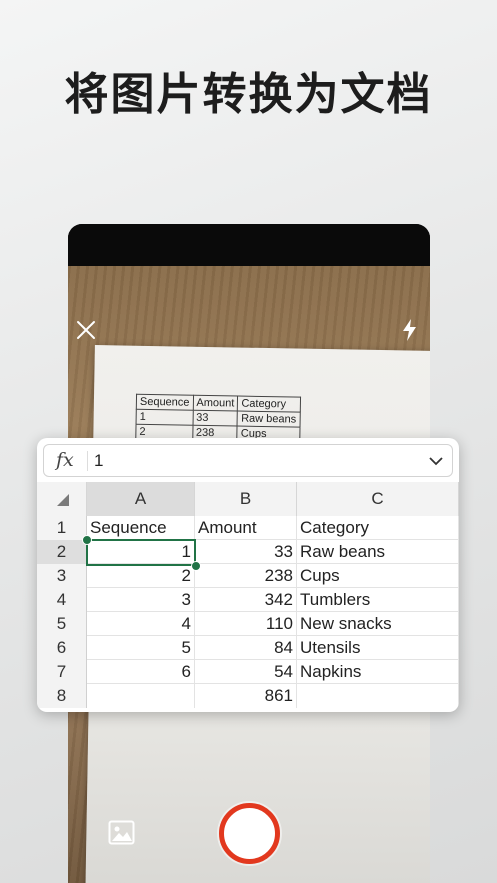 This screenshot has width=497, height=883. I want to click on table-row: 2 1 33 Raw beans, so click(248, 552).